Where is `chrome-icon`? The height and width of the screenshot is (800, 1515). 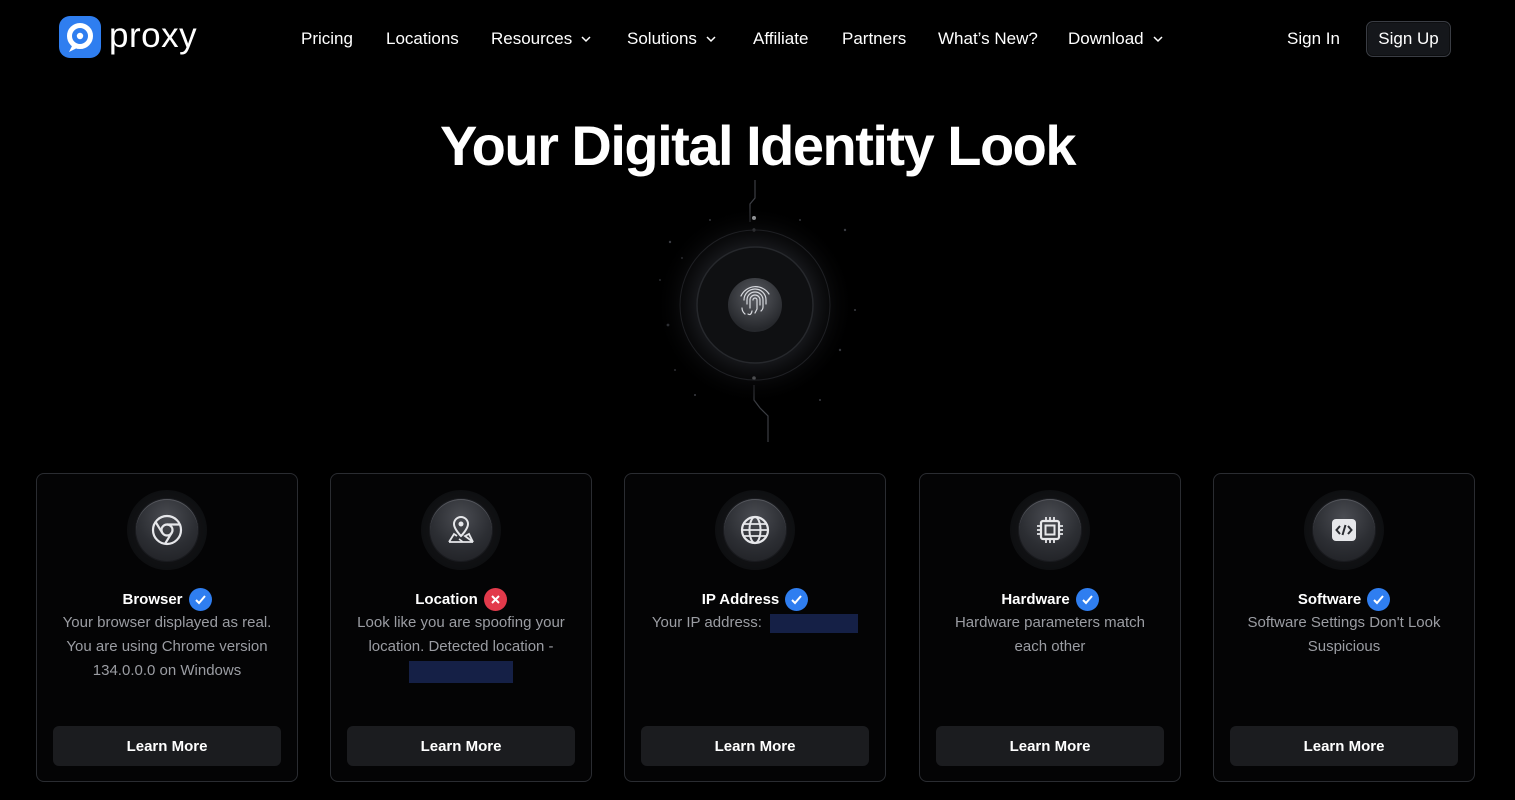 chrome-icon is located at coordinates (167, 530).